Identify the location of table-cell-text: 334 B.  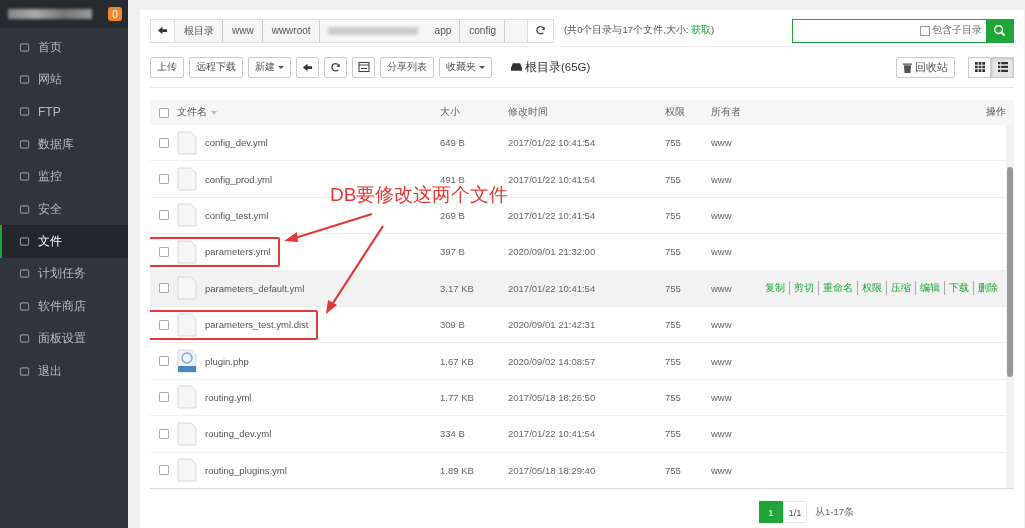
(453, 434).